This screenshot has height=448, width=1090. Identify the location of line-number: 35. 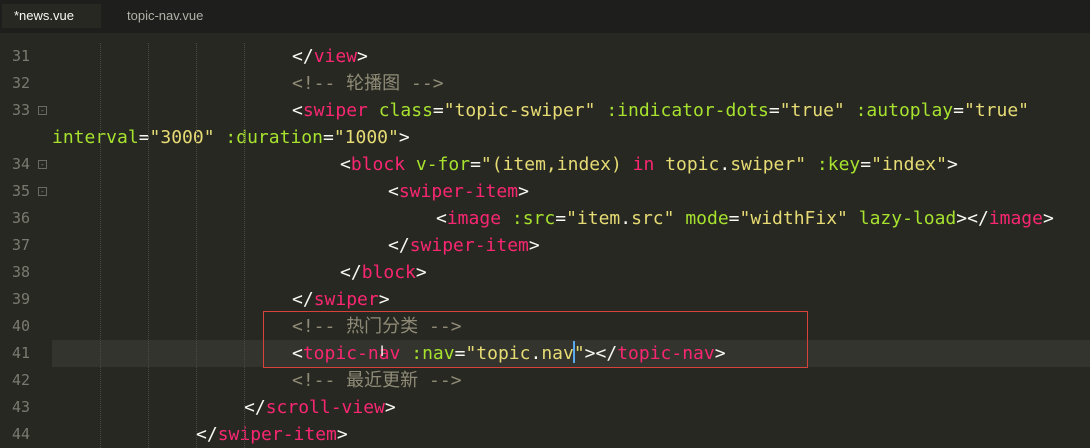
(20, 191).